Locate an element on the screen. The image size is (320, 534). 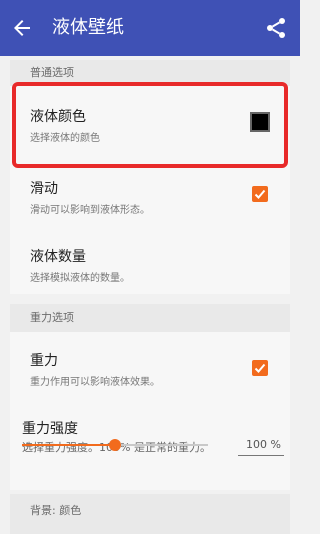
section-label-general: 普通选项 is located at coordinates (52, 72).